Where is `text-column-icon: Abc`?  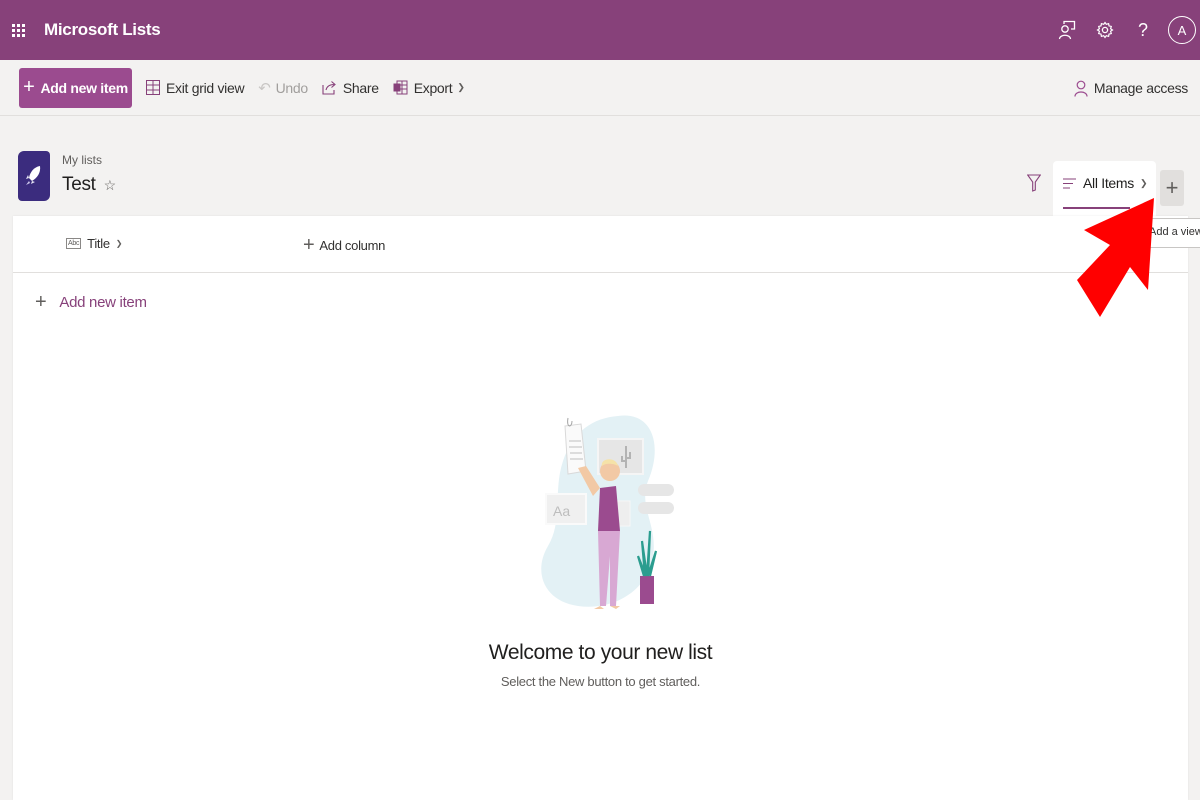 text-column-icon: Abc is located at coordinates (74, 243).